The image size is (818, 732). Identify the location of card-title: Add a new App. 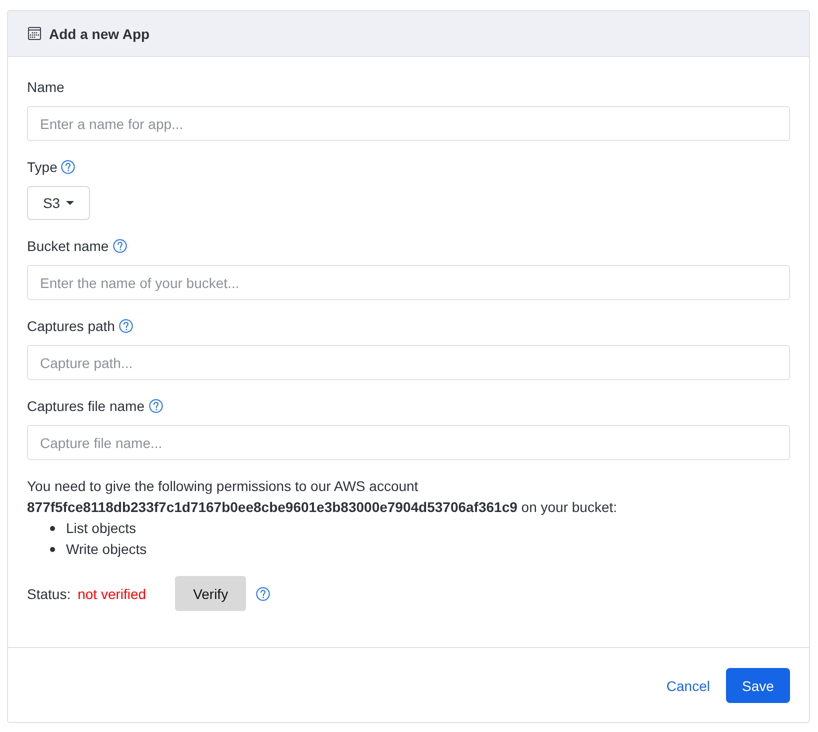
(99, 34).